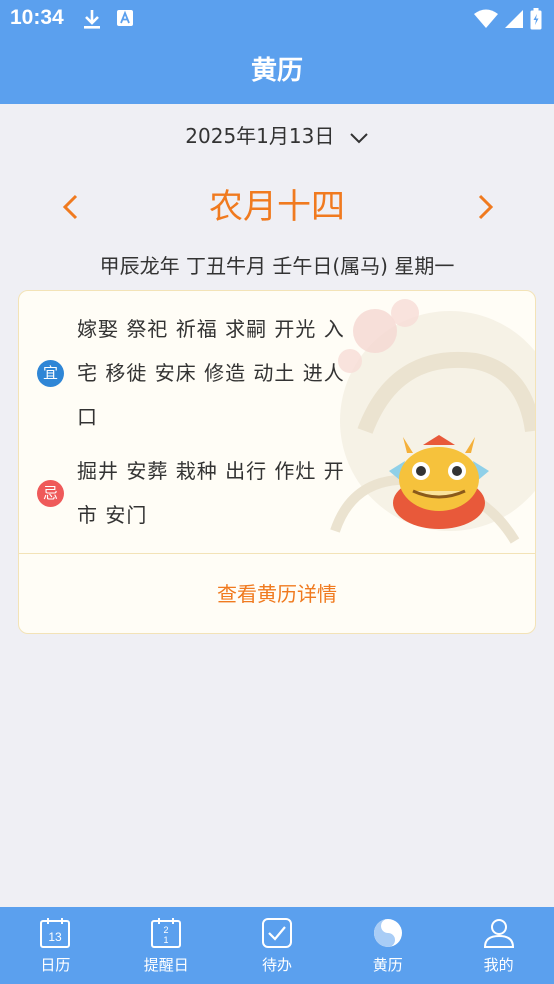 The width and height of the screenshot is (554, 984). I want to click on battery-icon, so click(536, 21).